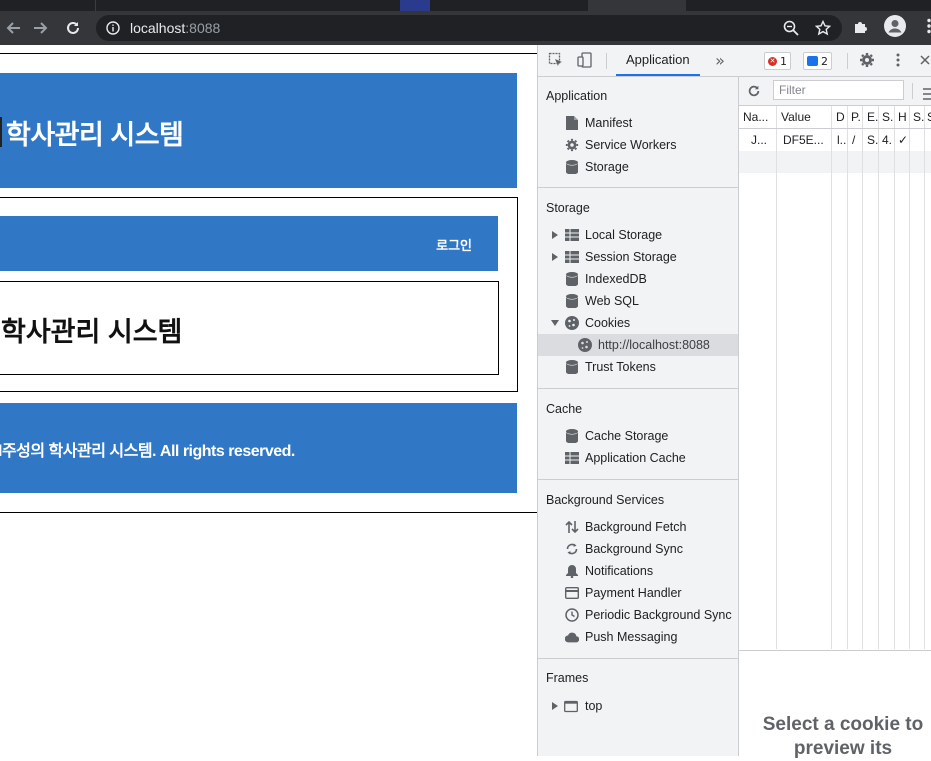  What do you see at coordinates (638, 301) in the screenshot?
I see `sidebar-item-web-sql: Web SQL` at bounding box center [638, 301].